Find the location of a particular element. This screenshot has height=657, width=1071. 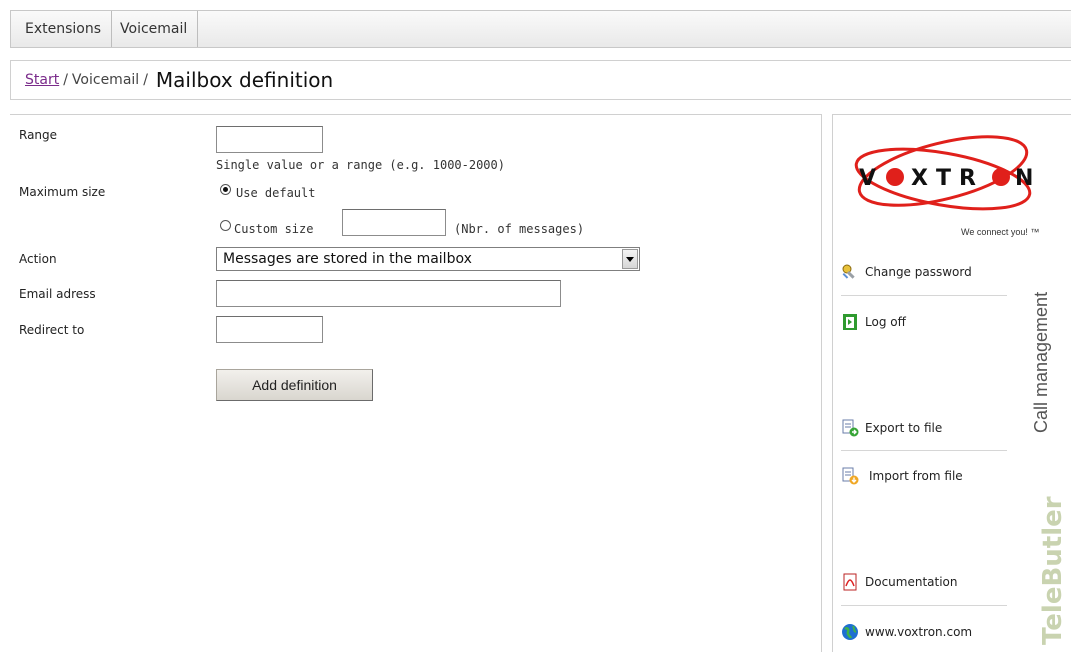

breadcrumb-start-link: Start is located at coordinates (42, 80).